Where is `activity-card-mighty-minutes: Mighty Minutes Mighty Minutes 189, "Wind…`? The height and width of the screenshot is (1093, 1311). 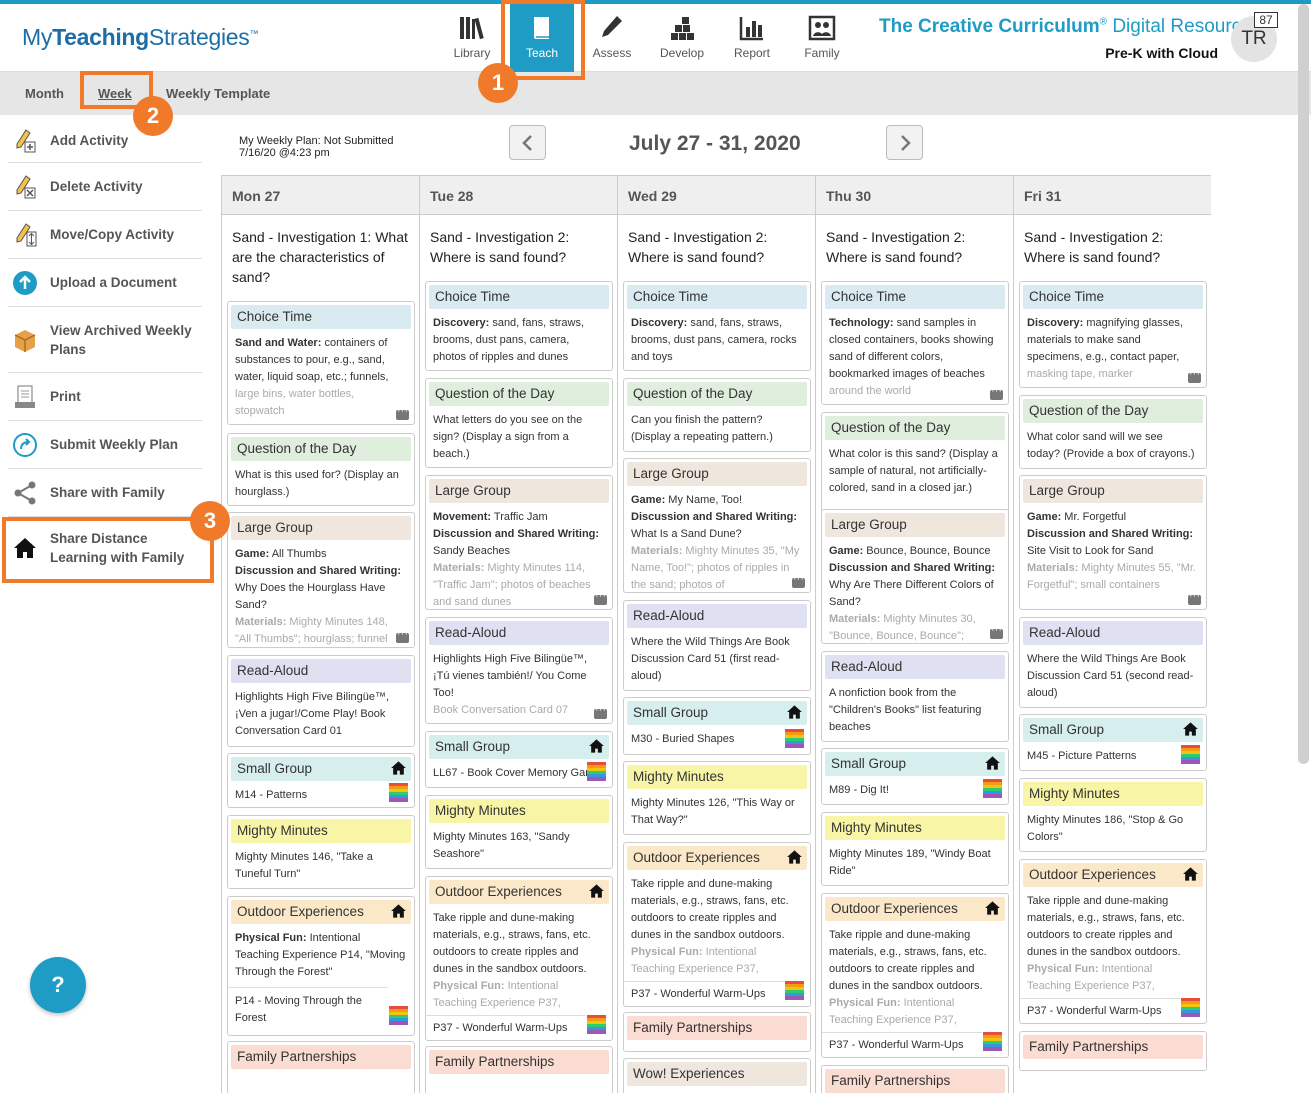
activity-card-mighty-minutes: Mighty Minutes Mighty Minutes 189, "Wind… is located at coordinates (915, 849).